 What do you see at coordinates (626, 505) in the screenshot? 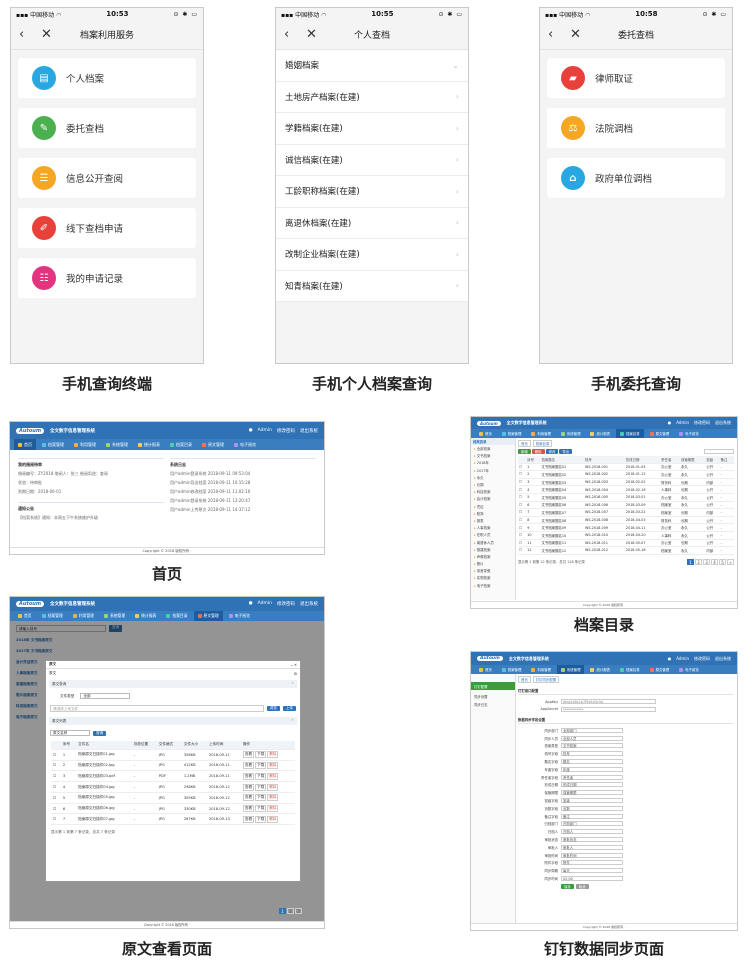
I see `table-row: ☐ 6 文书档案题名06 WS-2018-006 2018-03-09 档案室 永久 公开 -` at bounding box center [626, 505].